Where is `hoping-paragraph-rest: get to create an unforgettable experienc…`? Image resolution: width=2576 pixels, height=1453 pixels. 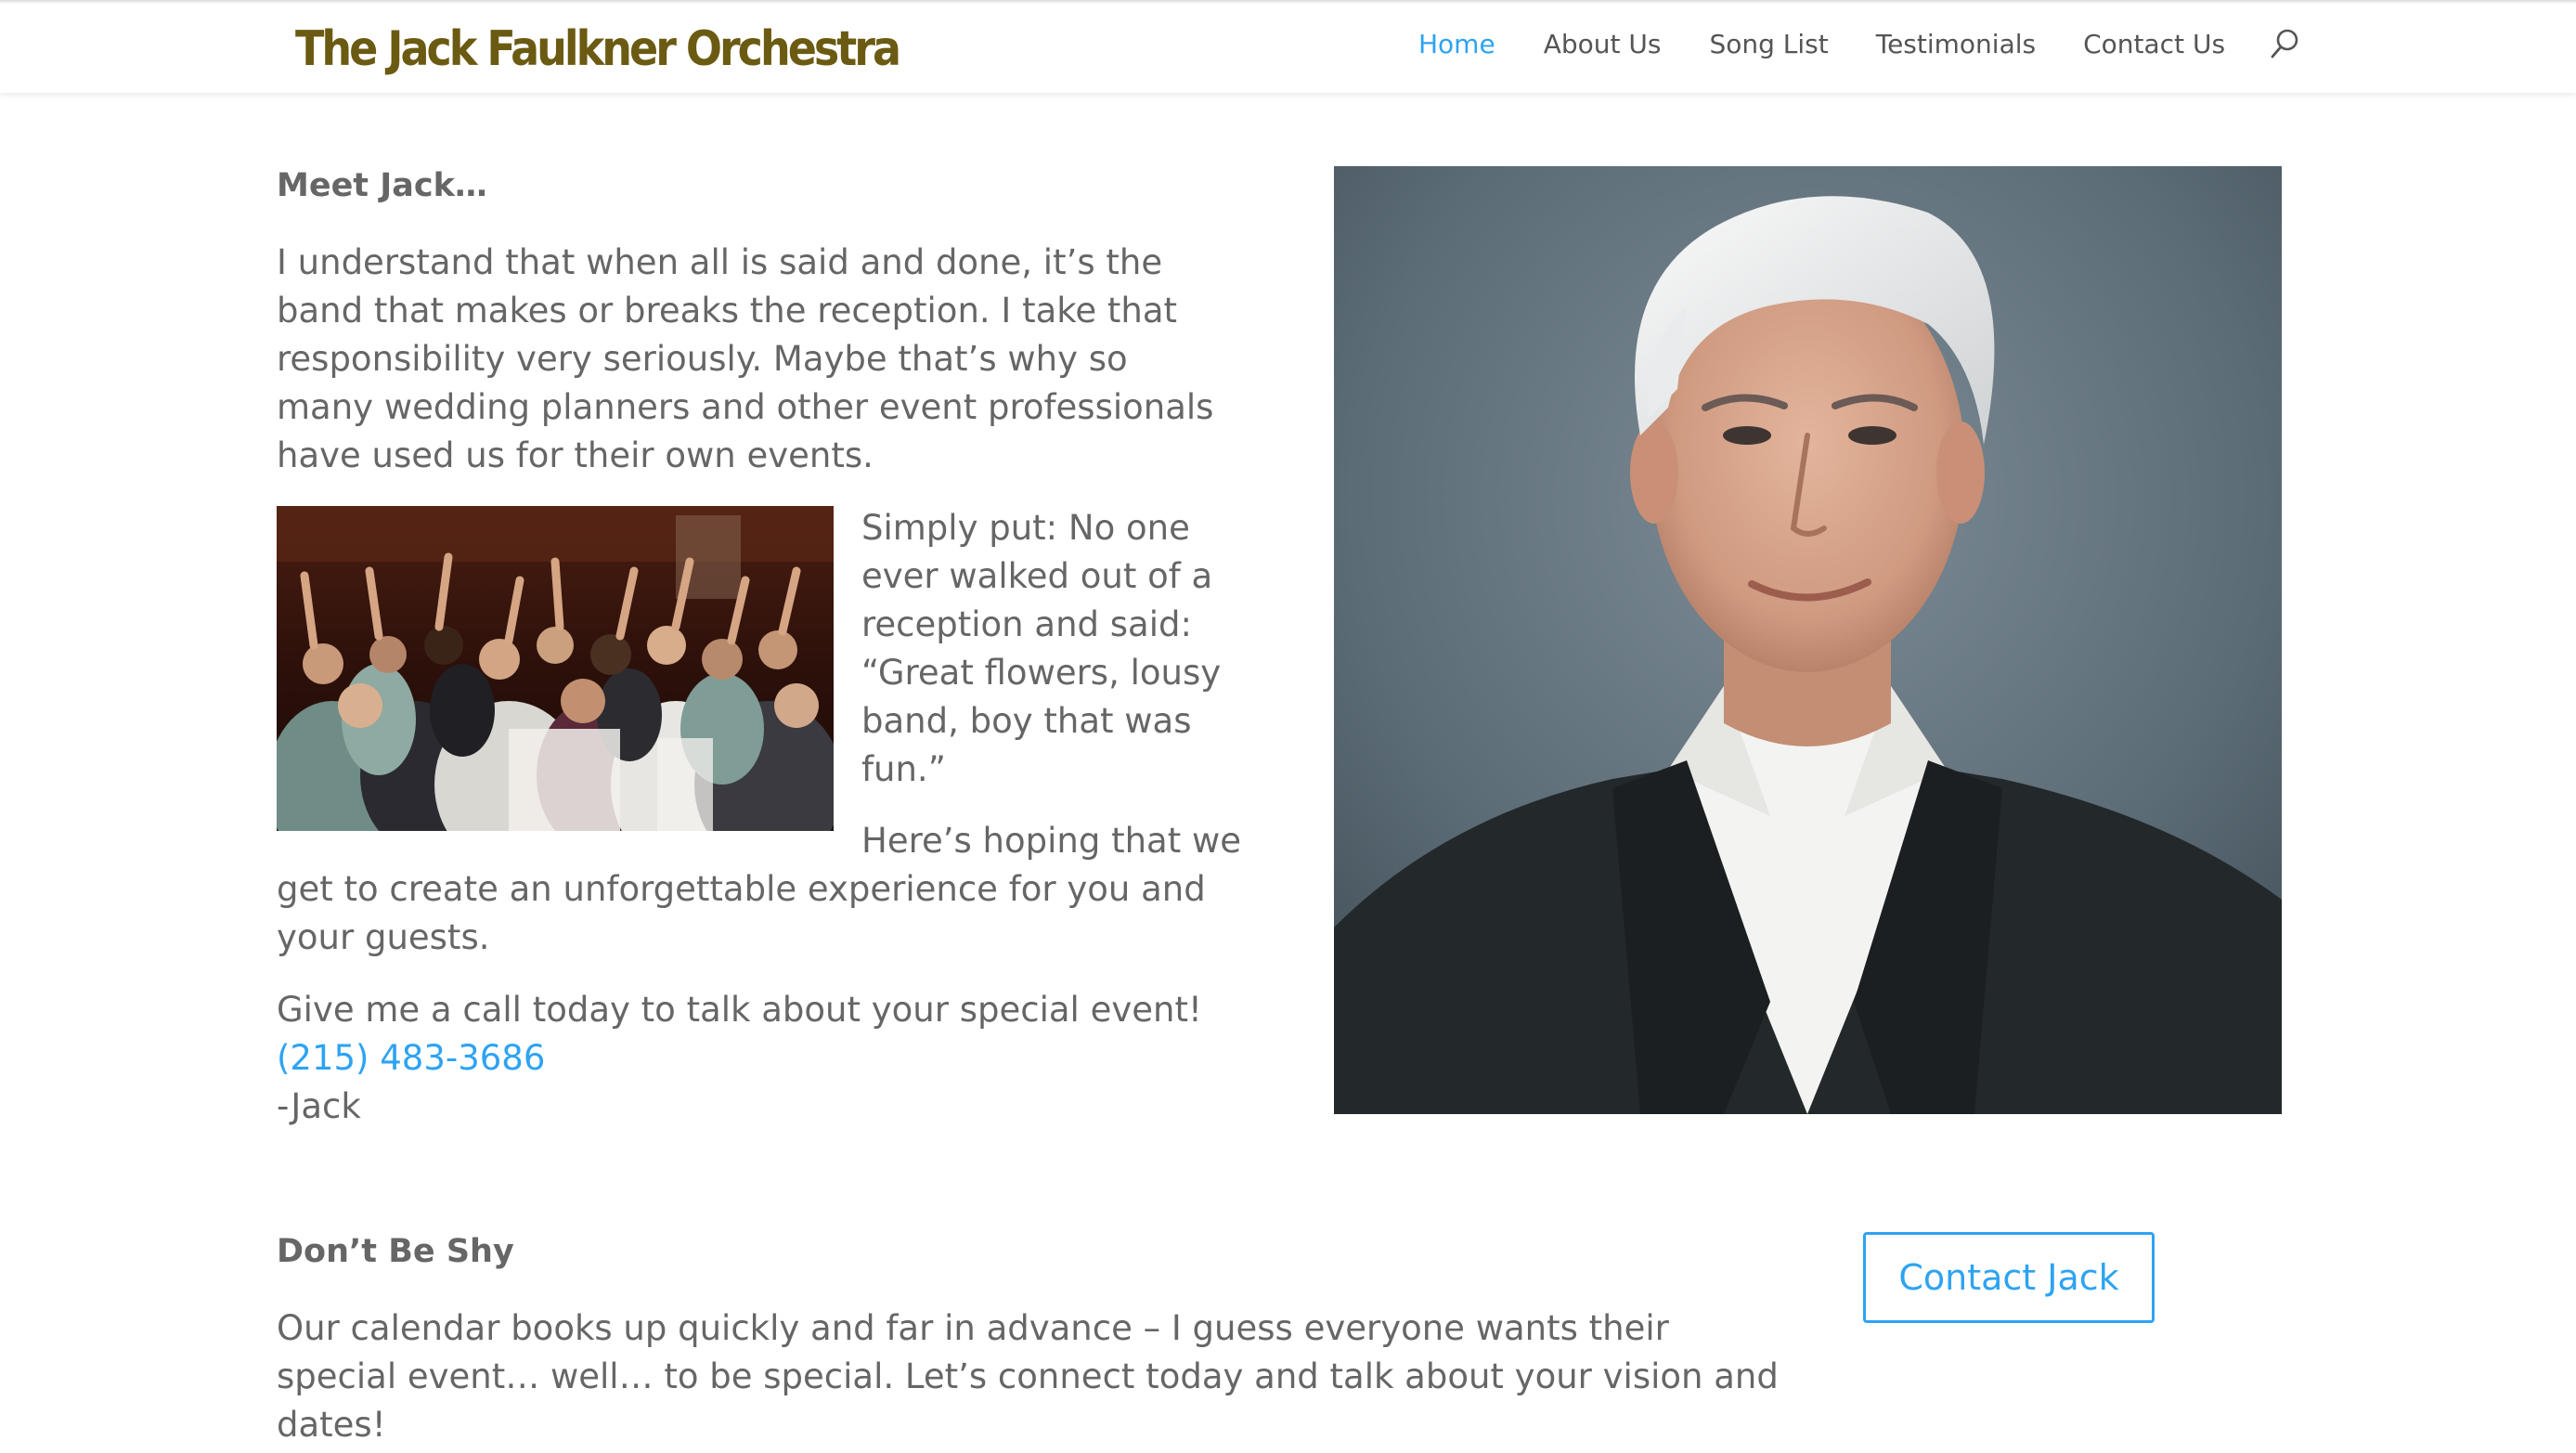 hoping-paragraph-rest: get to create an unforgettable experienc… is located at coordinates (741, 913).